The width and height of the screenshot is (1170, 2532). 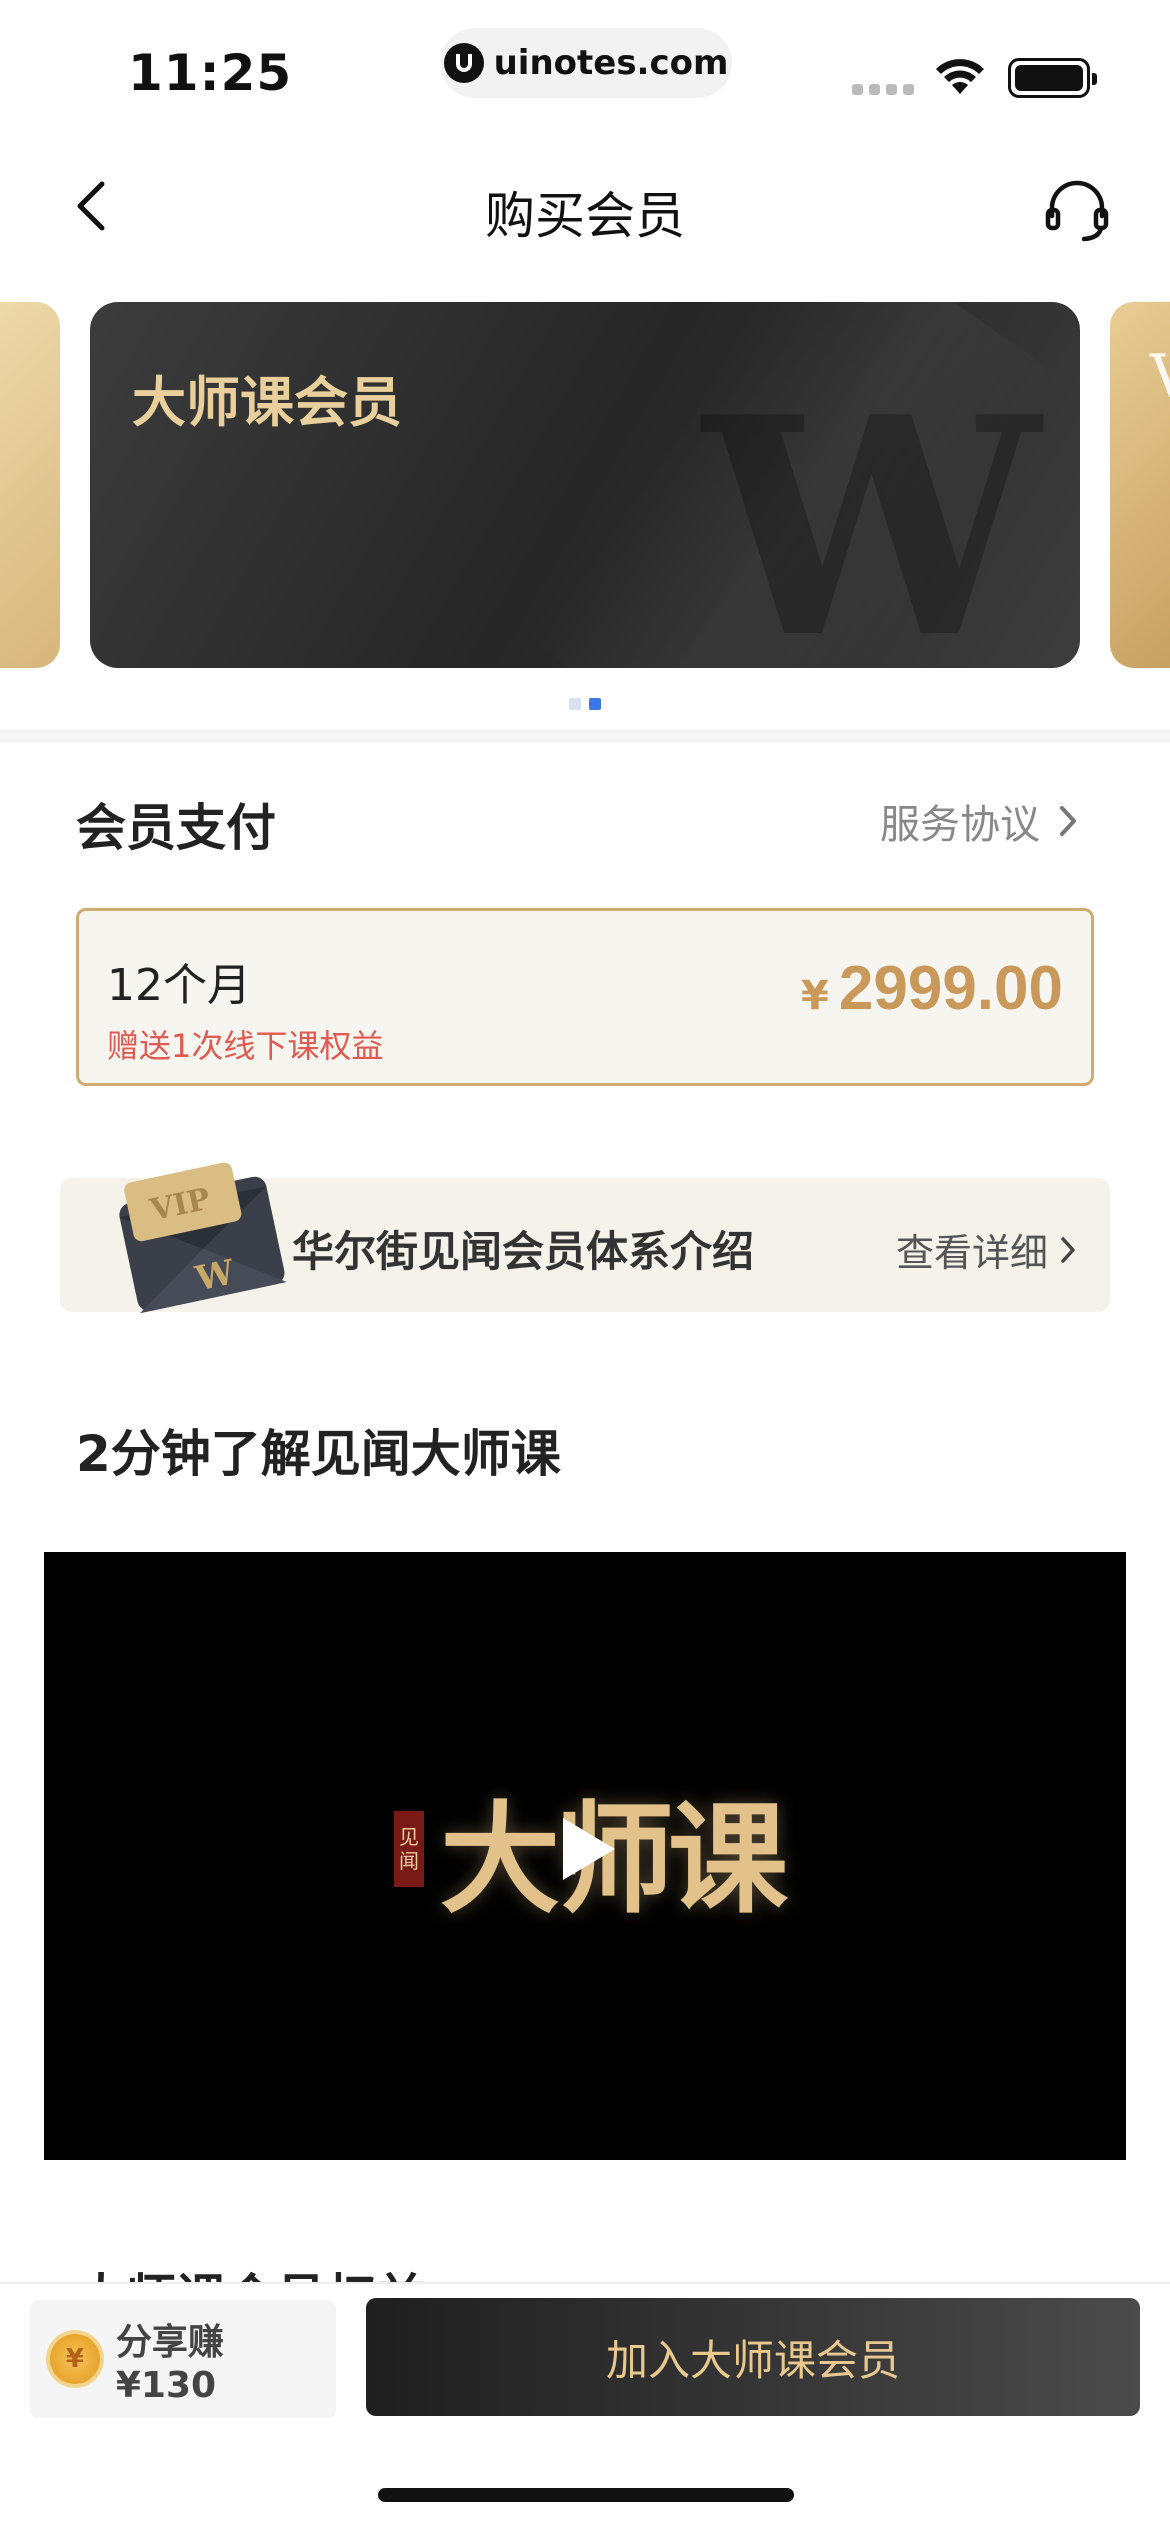 I want to click on share-earn-button: ¥ 分享赚 ¥130, so click(x=183, y=2359).